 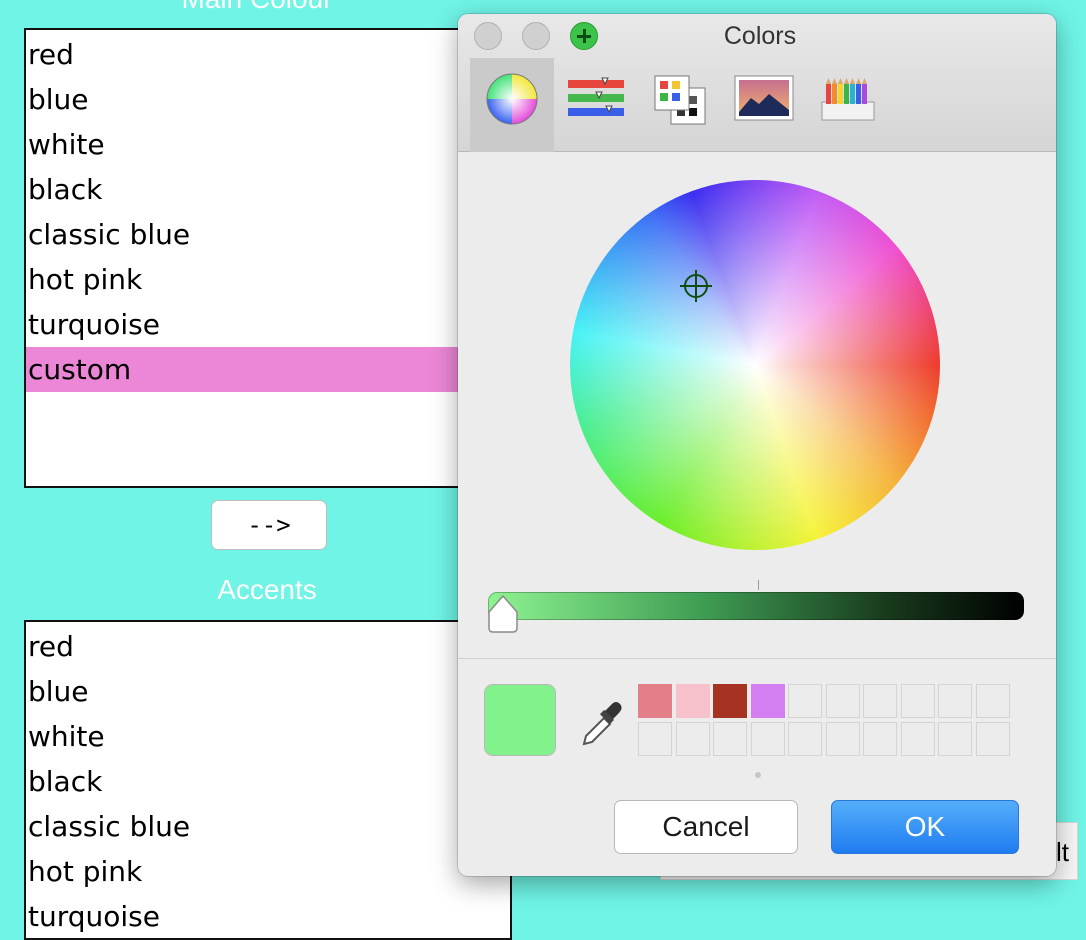 What do you see at coordinates (257, 7) in the screenshot?
I see `main-colour-title: Main Colour` at bounding box center [257, 7].